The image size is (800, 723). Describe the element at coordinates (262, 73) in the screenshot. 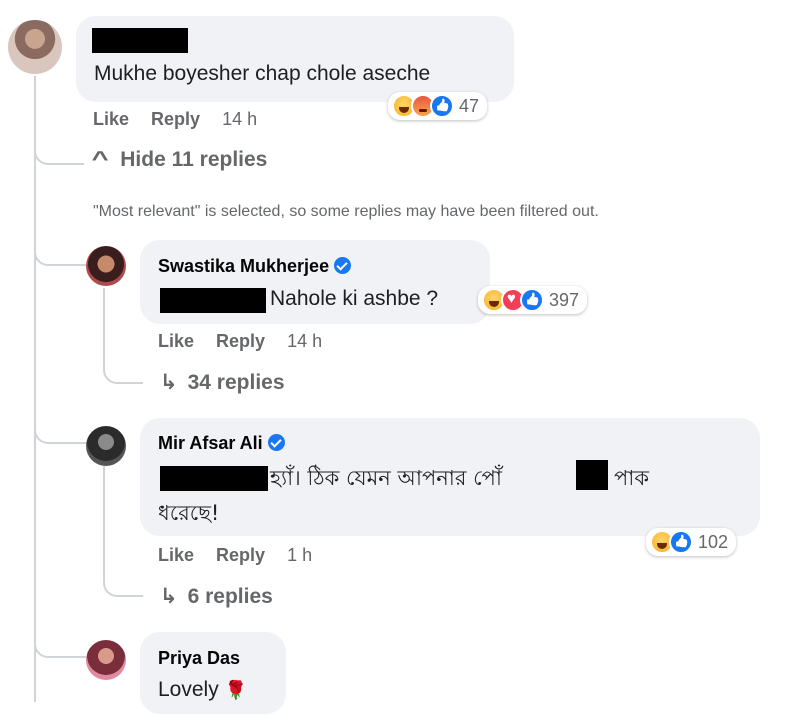

I see `comment-text: Mukhe boyesher chap chole aseche` at that location.